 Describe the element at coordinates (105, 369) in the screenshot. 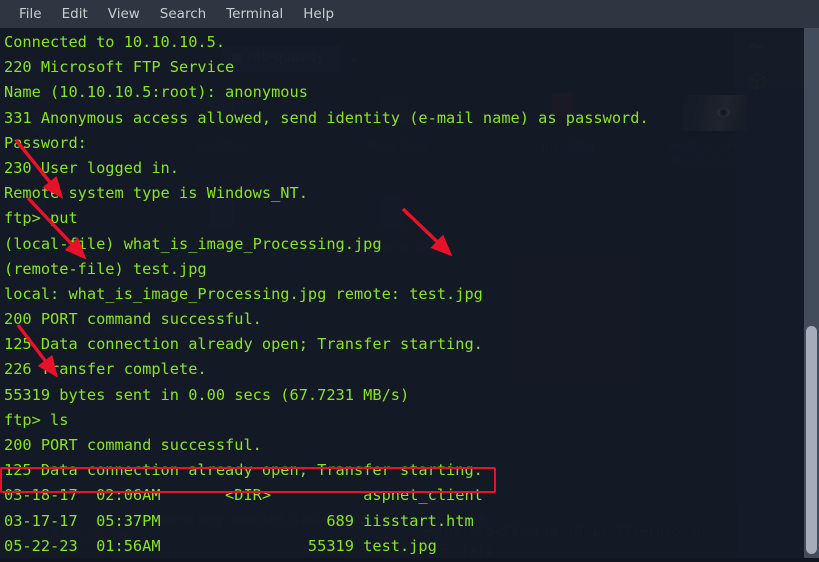

I see `terminal-line: 226 Transfer complete.` at that location.